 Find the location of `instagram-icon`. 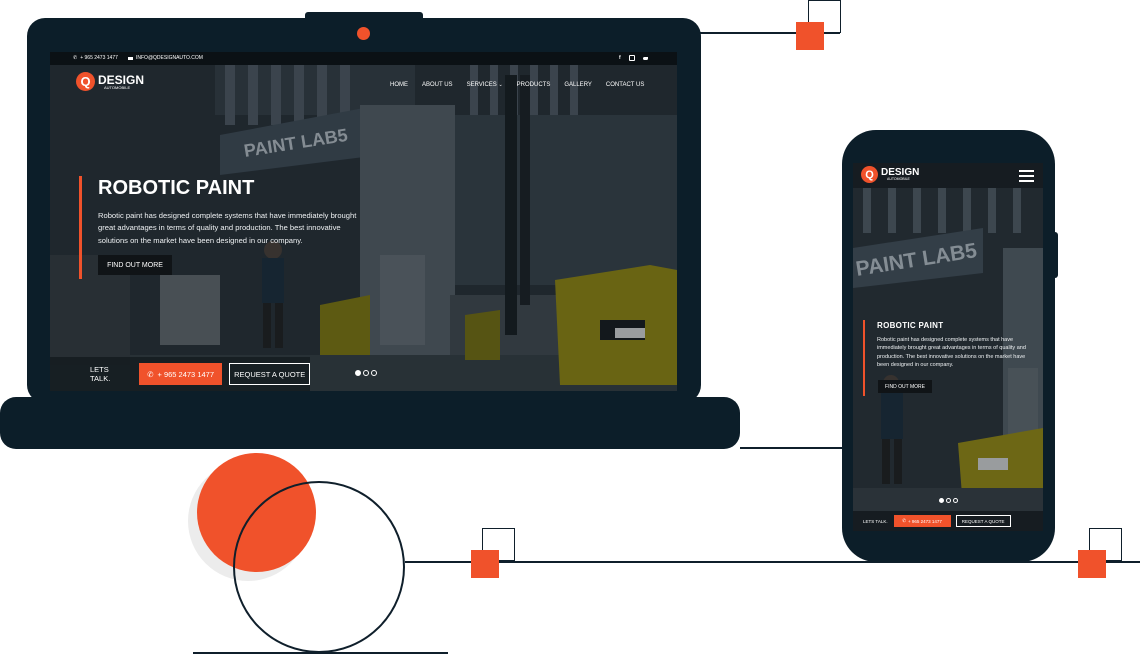

instagram-icon is located at coordinates (631, 58).